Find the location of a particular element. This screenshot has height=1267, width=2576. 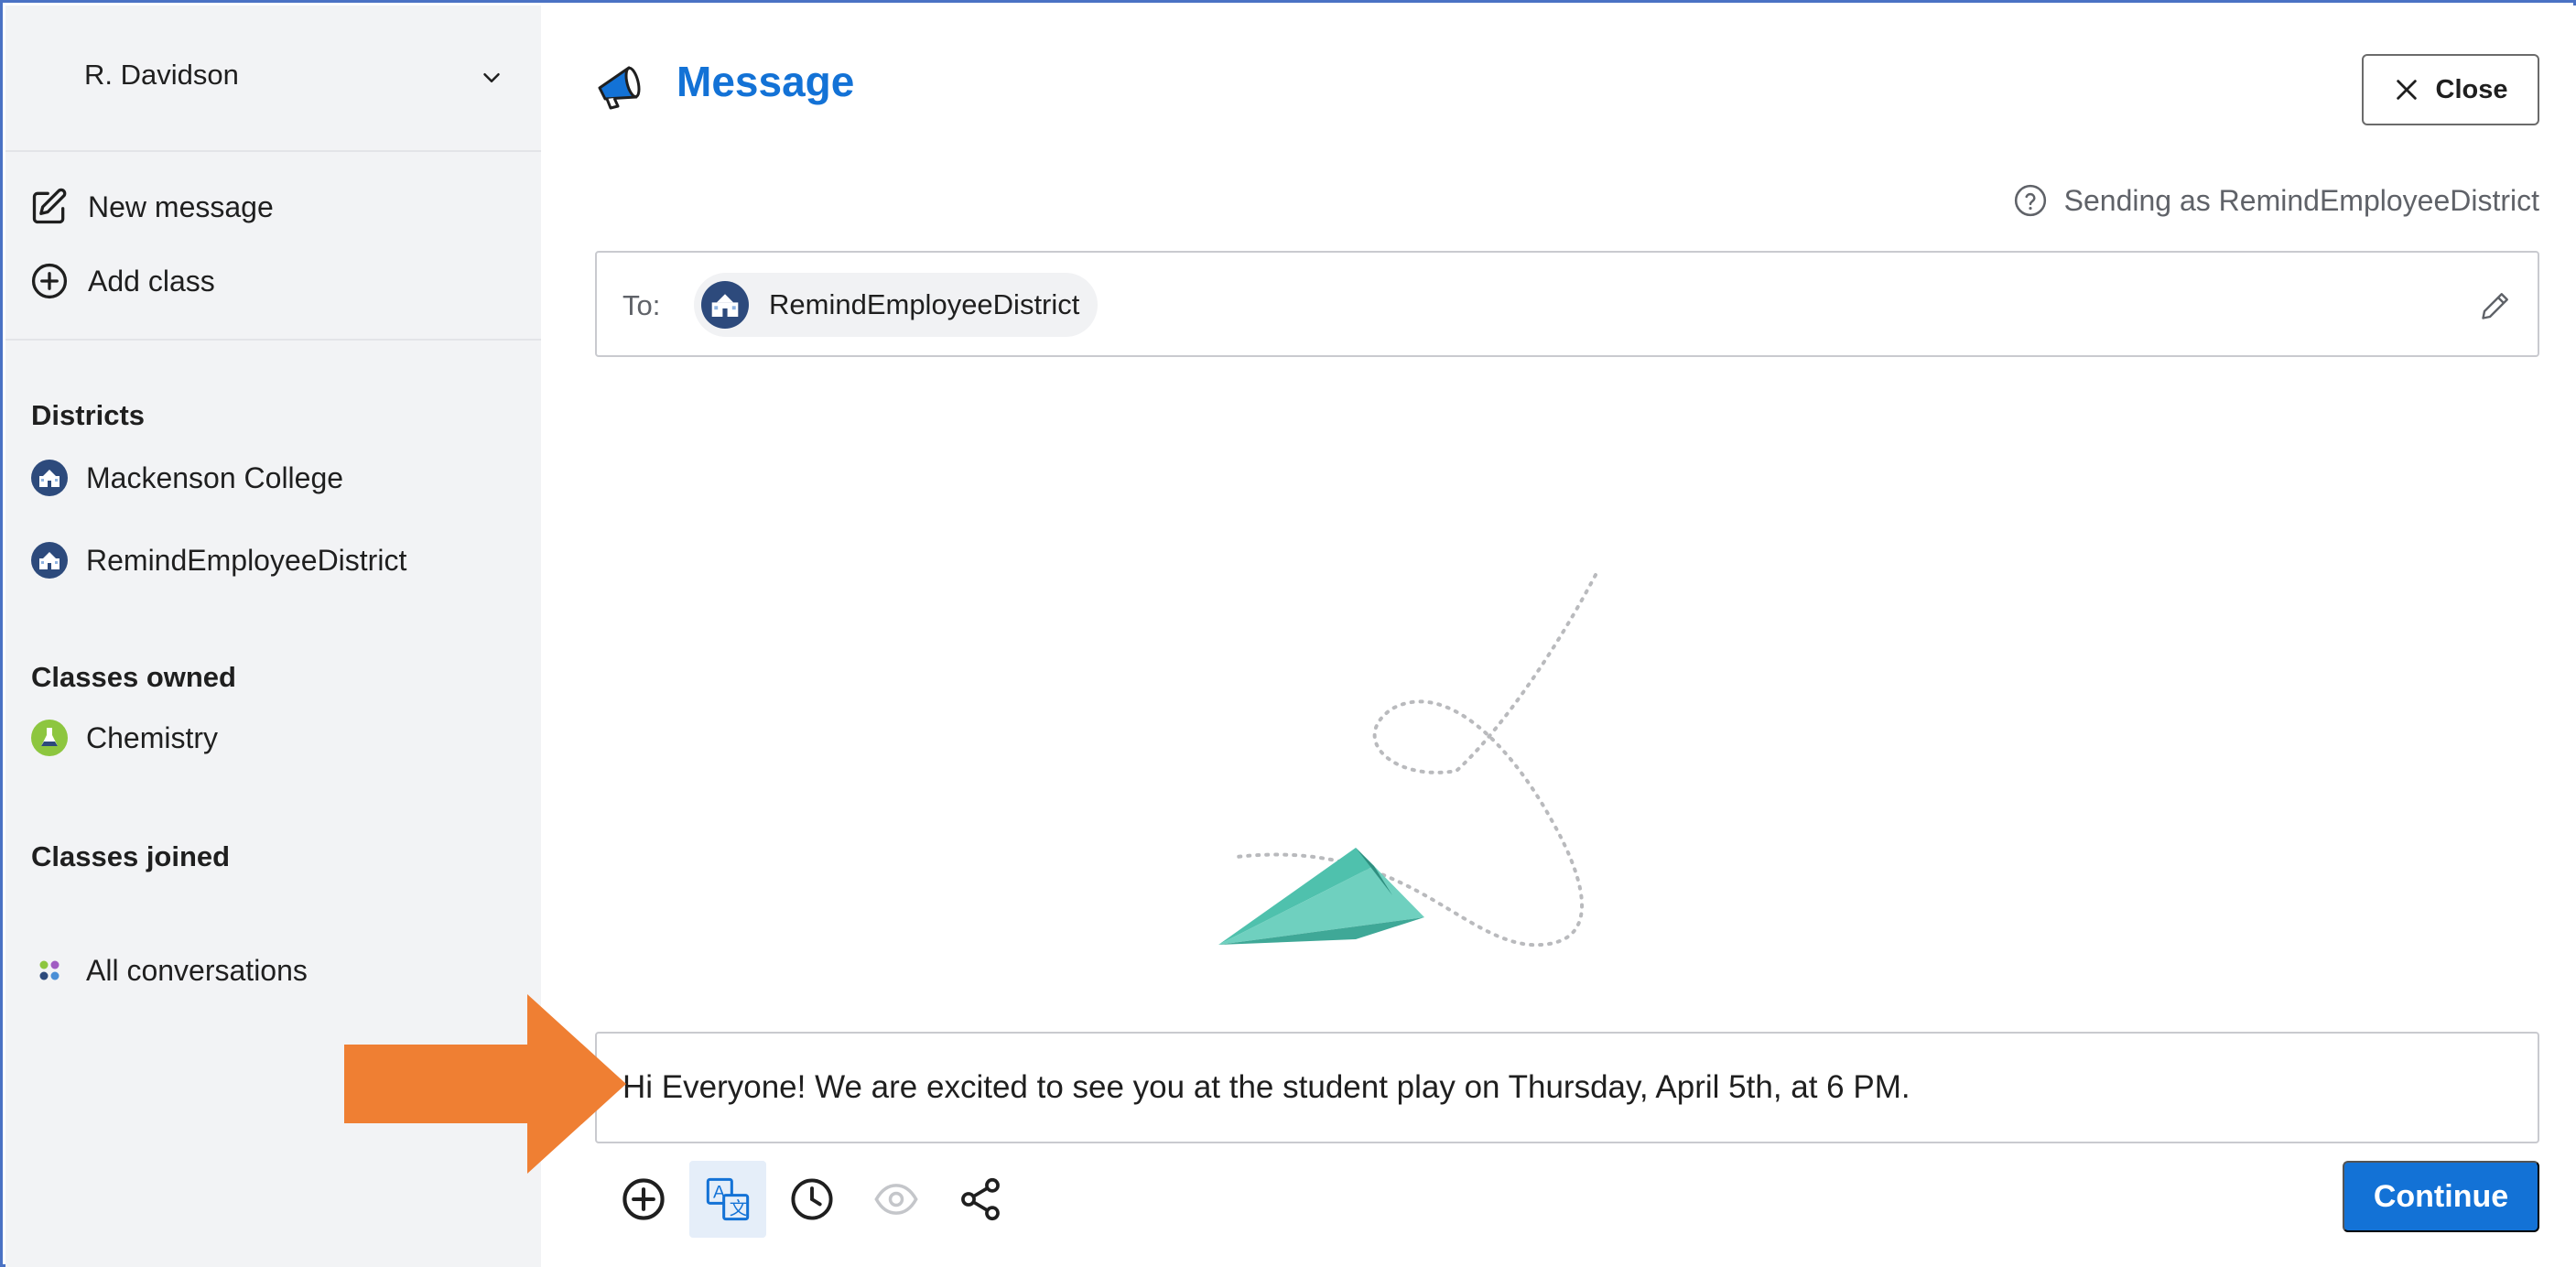

new-message-button: New message is located at coordinates (151, 206).